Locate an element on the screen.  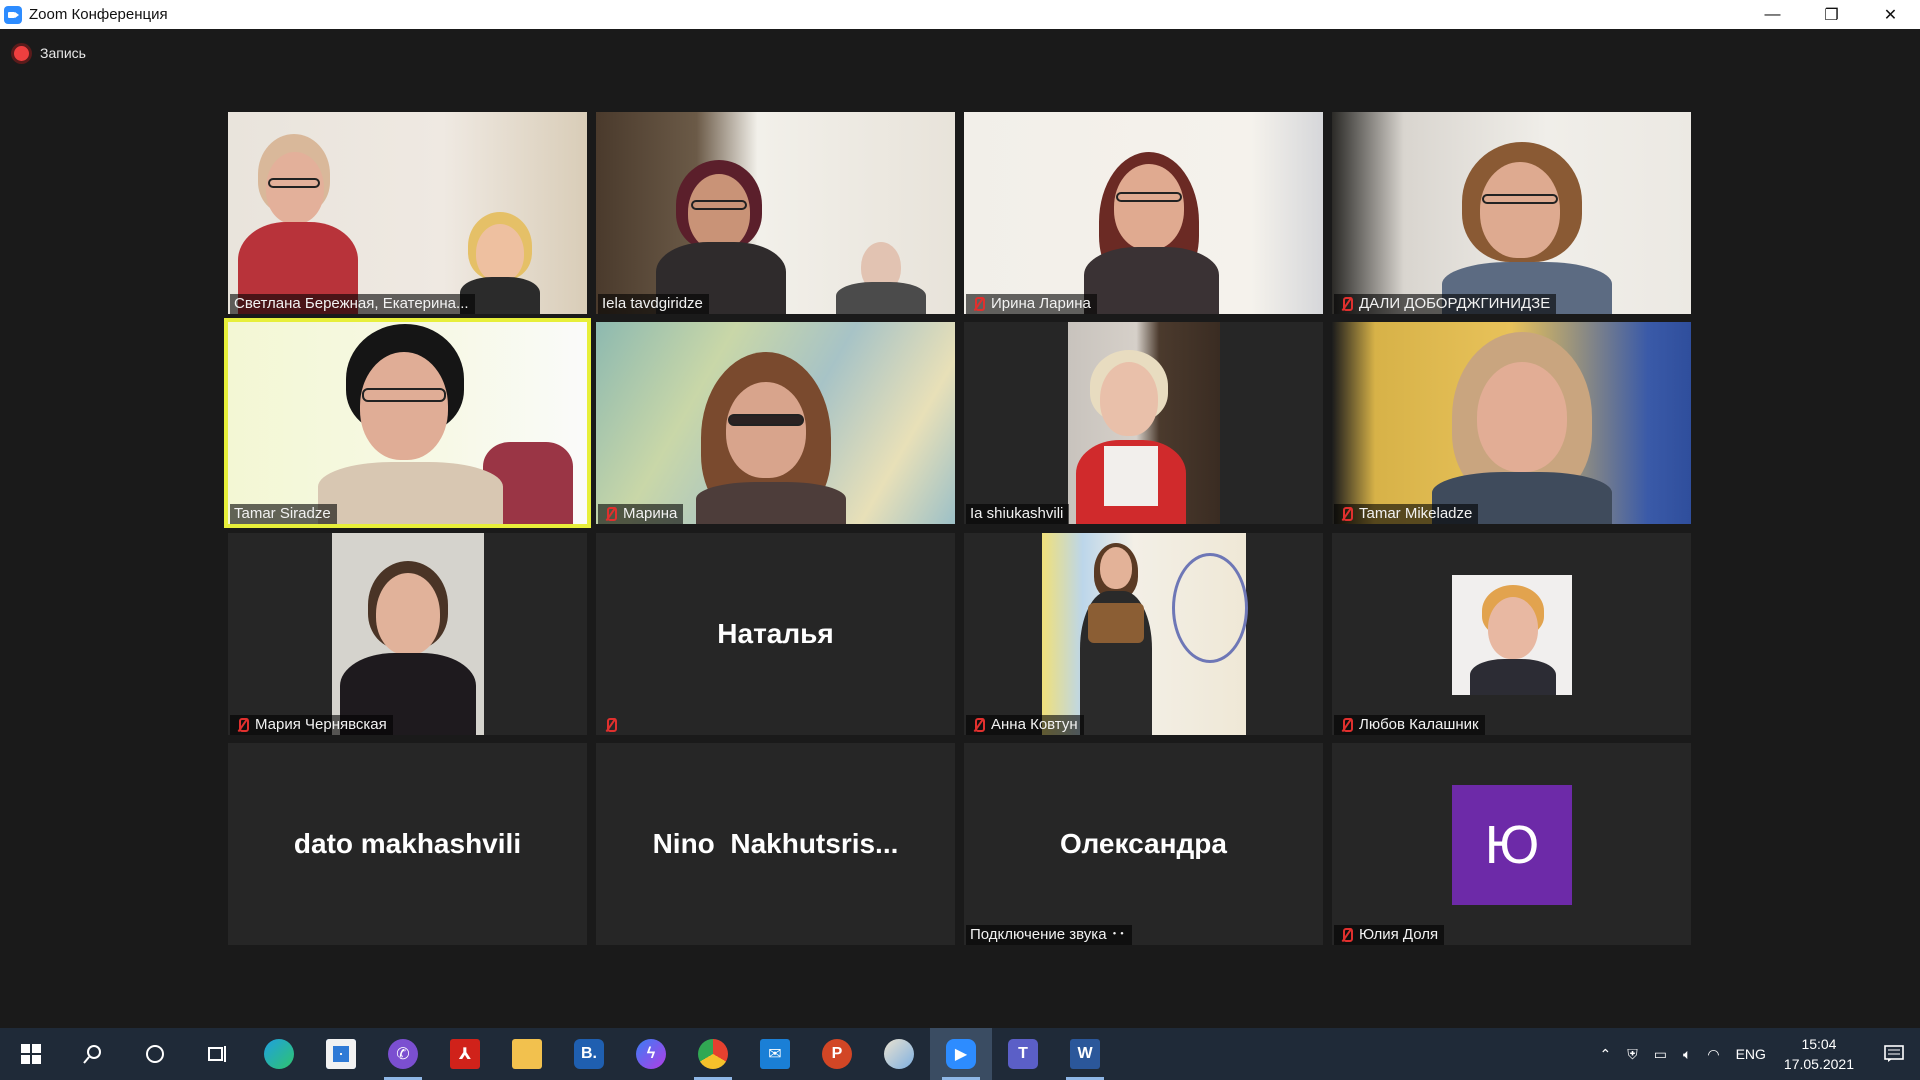
notifications-icon is located at coordinates (1894, 1054).